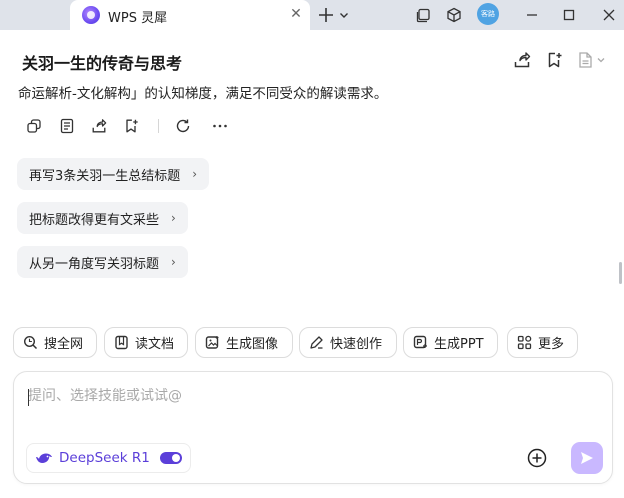 The image size is (624, 498). Describe the element at coordinates (94, 220) in the screenshot. I see `suggestion-label: 把标题改得更有文采些` at that location.